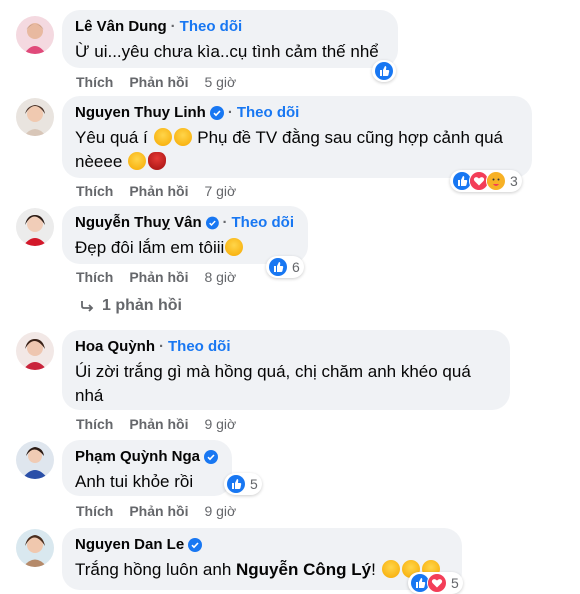  Describe the element at coordinates (89, 395) in the screenshot. I see `comment-text-part: nhá` at that location.